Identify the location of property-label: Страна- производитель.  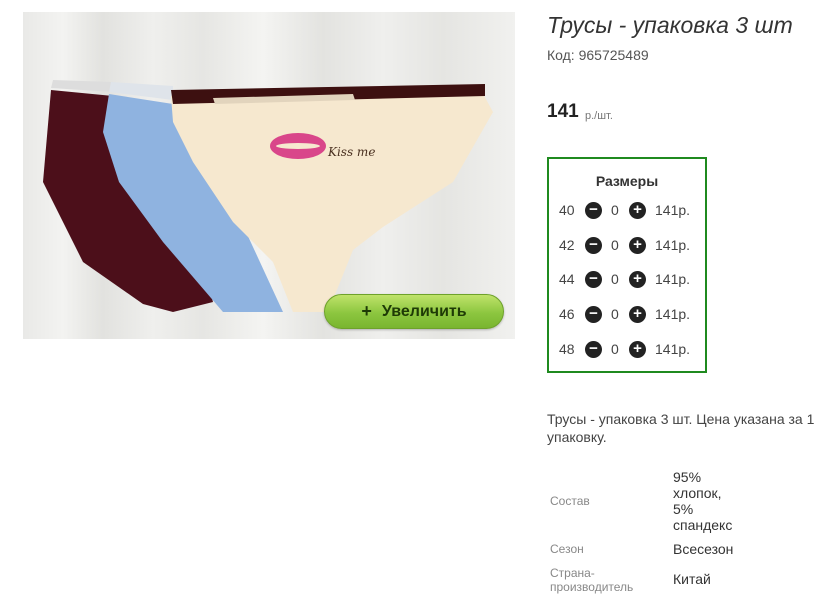
(591, 580).